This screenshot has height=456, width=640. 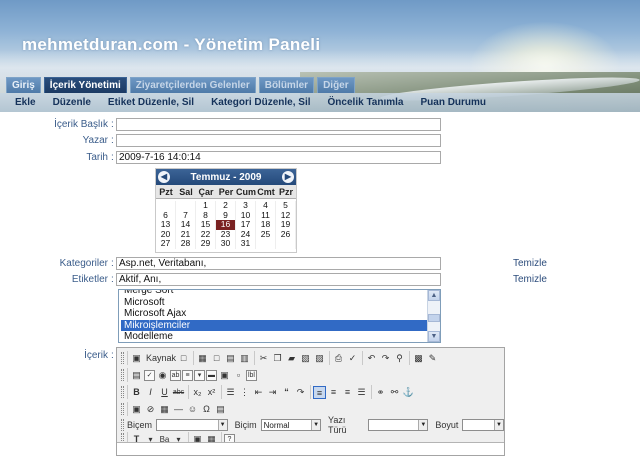 What do you see at coordinates (136, 409) in the screenshot?
I see `image-icon: ▣` at bounding box center [136, 409].